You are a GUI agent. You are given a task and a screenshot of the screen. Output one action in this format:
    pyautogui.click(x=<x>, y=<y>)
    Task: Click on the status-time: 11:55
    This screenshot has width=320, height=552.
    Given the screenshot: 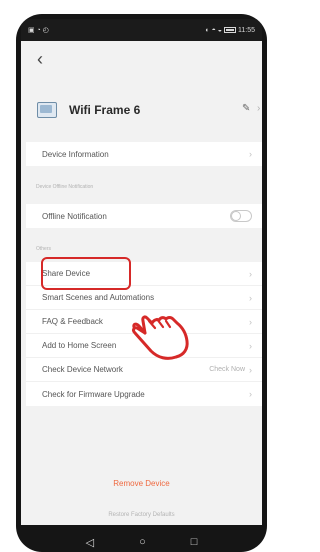 What is the action you would take?
    pyautogui.click(x=246, y=30)
    